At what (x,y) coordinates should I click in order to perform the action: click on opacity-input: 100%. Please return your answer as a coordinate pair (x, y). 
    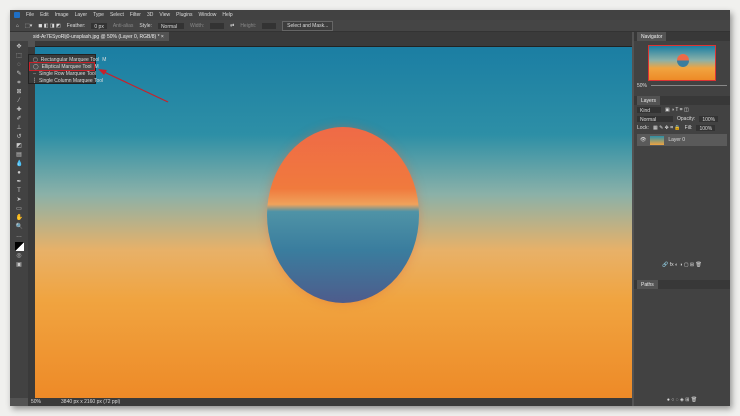
    Looking at the image, I should click on (709, 119).